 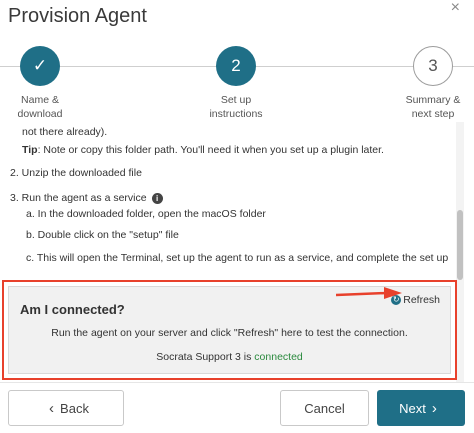 What do you see at coordinates (76, 173) in the screenshot?
I see `instruction-step-2: 2. Unzip the downloaded file` at bounding box center [76, 173].